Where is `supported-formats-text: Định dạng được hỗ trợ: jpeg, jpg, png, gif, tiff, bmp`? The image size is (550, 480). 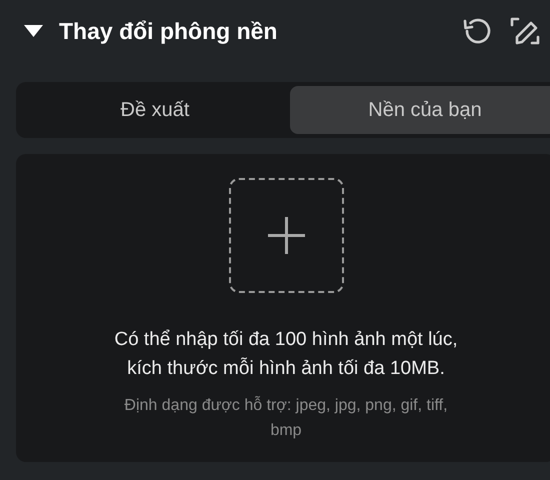 supported-formats-text: Định dạng được hỗ trợ: jpeg, jpg, png, gif, tiff, bmp is located at coordinates (286, 418).